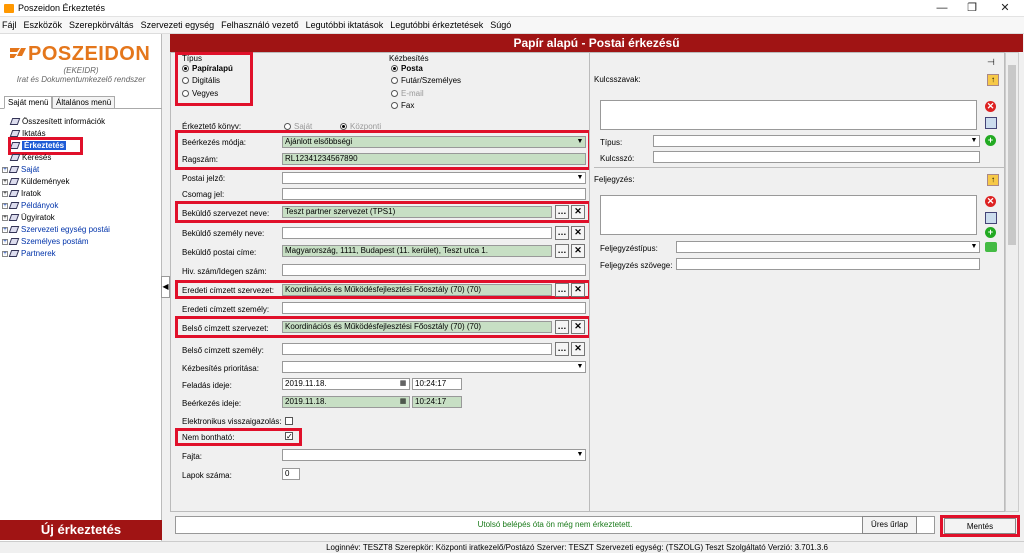  Describe the element at coordinates (991, 123) in the screenshot. I see `edit-keyword-icon` at that location.